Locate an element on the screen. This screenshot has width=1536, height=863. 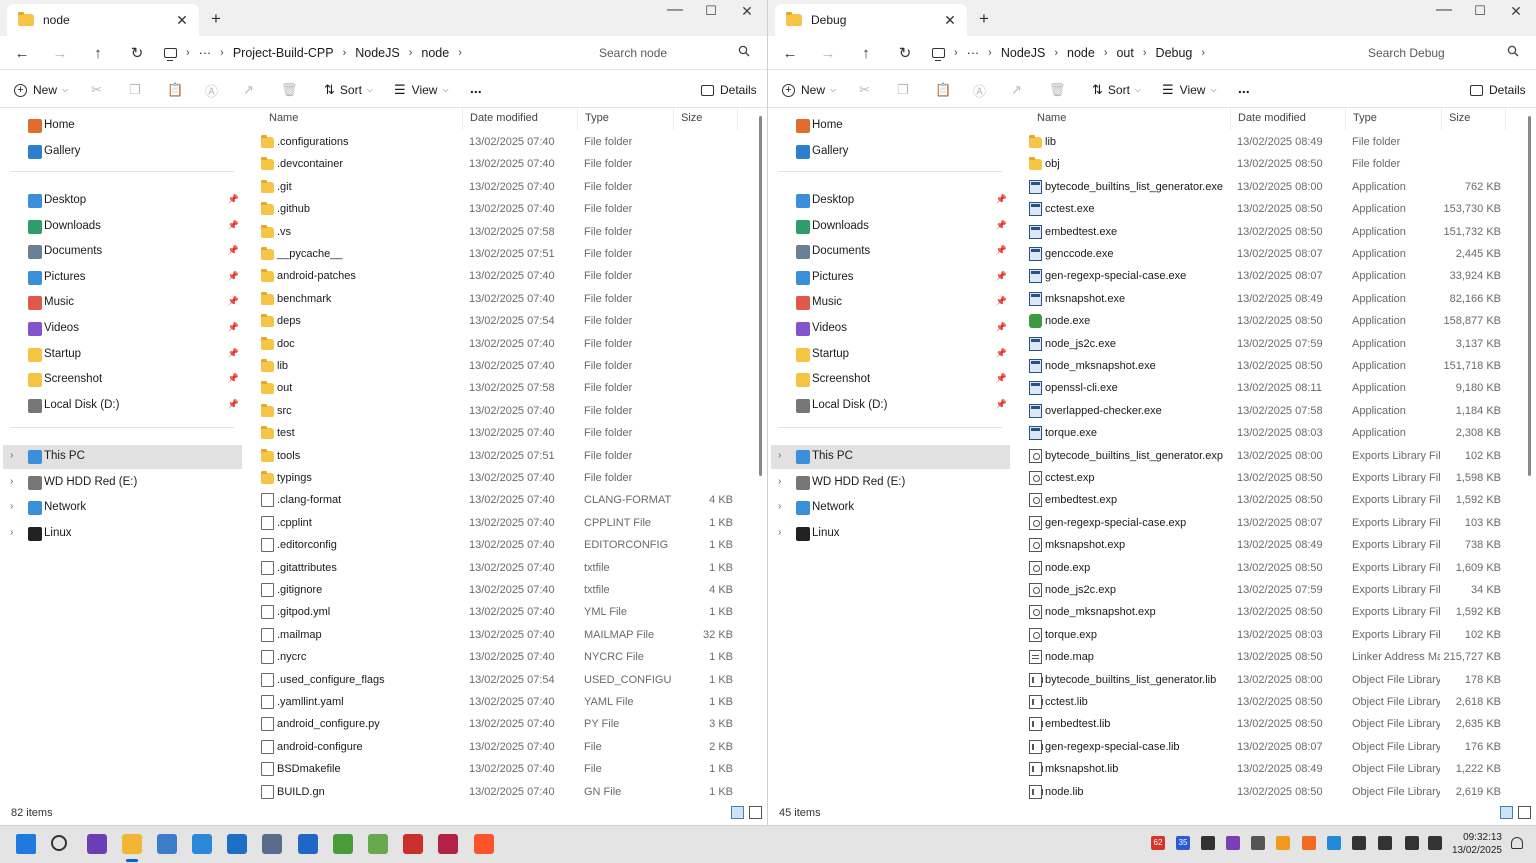
regedit-icon is located at coordinates (308, 844).